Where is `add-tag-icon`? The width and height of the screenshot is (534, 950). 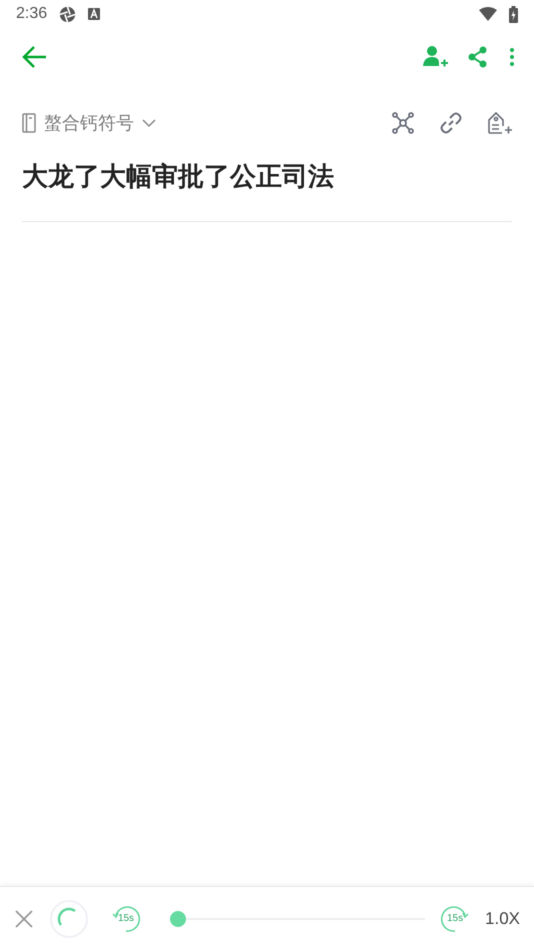 add-tag-icon is located at coordinates (500, 123).